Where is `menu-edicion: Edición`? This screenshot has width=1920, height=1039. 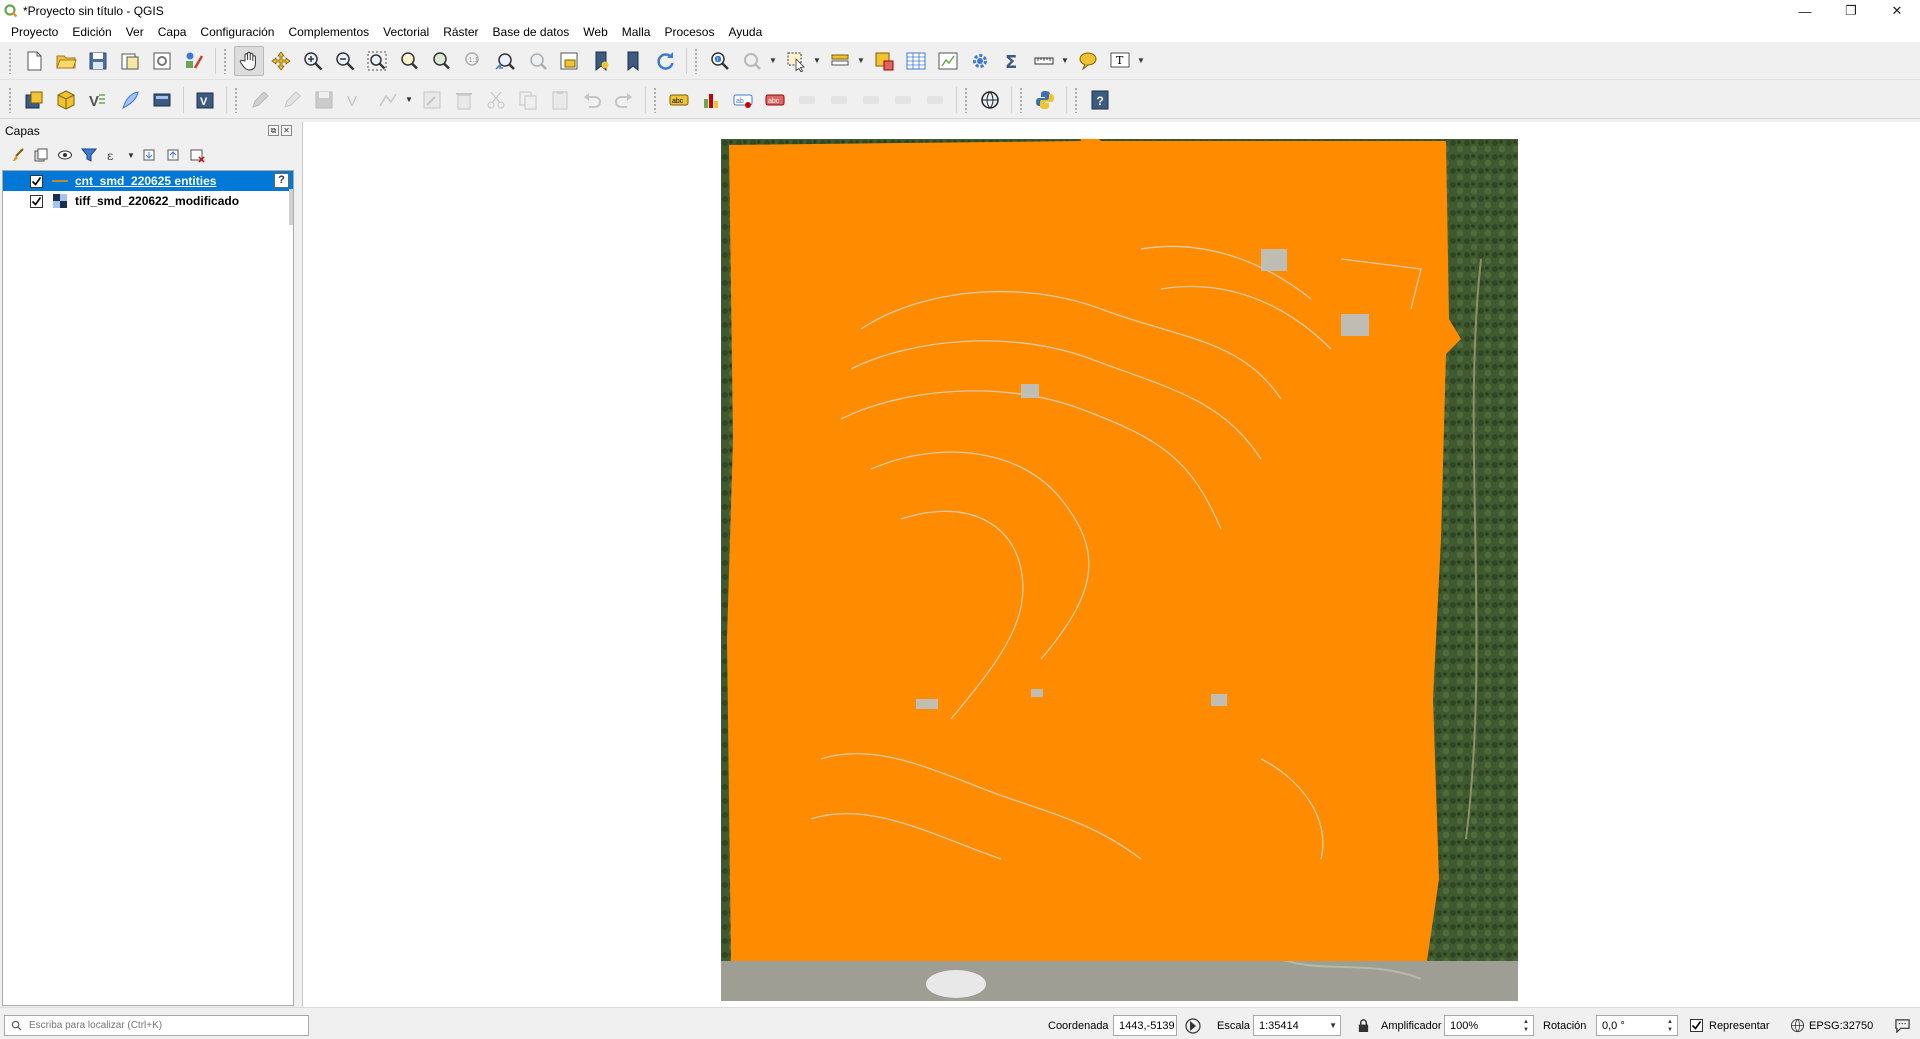 menu-edicion: Edición is located at coordinates (91, 32).